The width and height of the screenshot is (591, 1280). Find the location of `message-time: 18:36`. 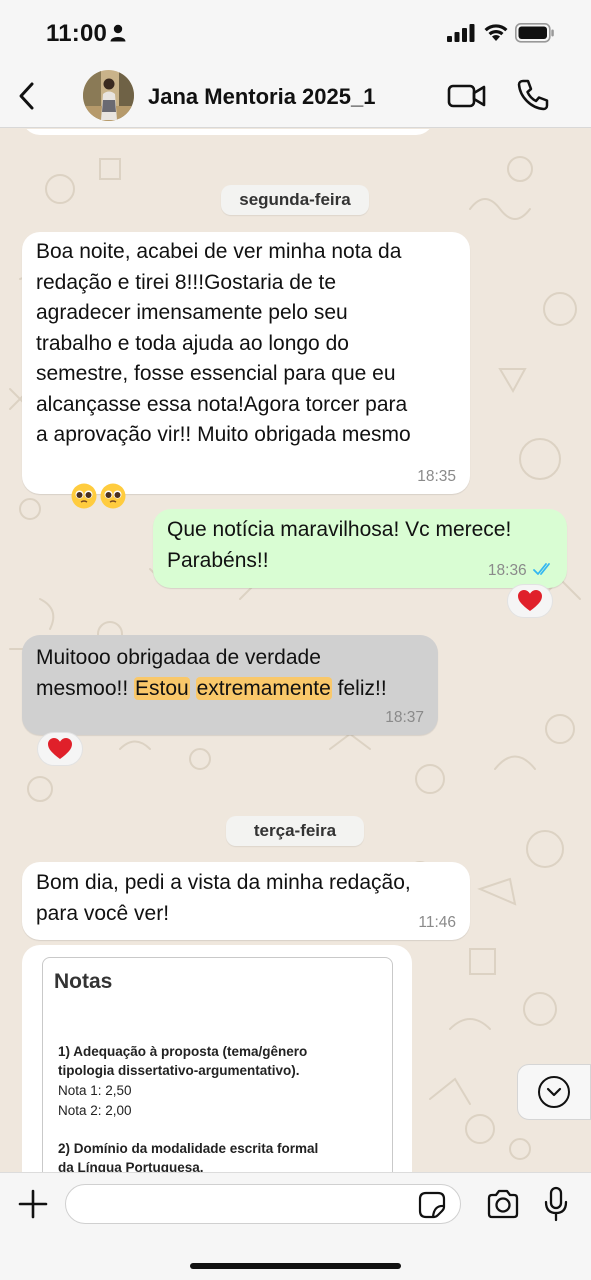

message-time: 18:36 is located at coordinates (507, 570).